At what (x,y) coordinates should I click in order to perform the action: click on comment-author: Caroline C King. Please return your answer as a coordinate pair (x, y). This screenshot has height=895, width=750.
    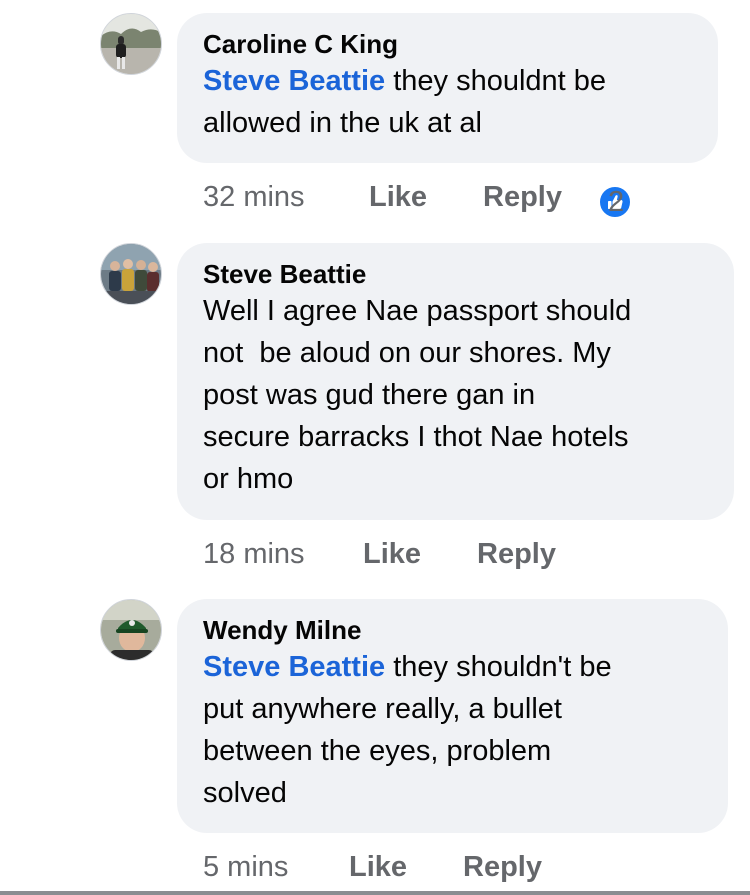
    Looking at the image, I should click on (460, 44).